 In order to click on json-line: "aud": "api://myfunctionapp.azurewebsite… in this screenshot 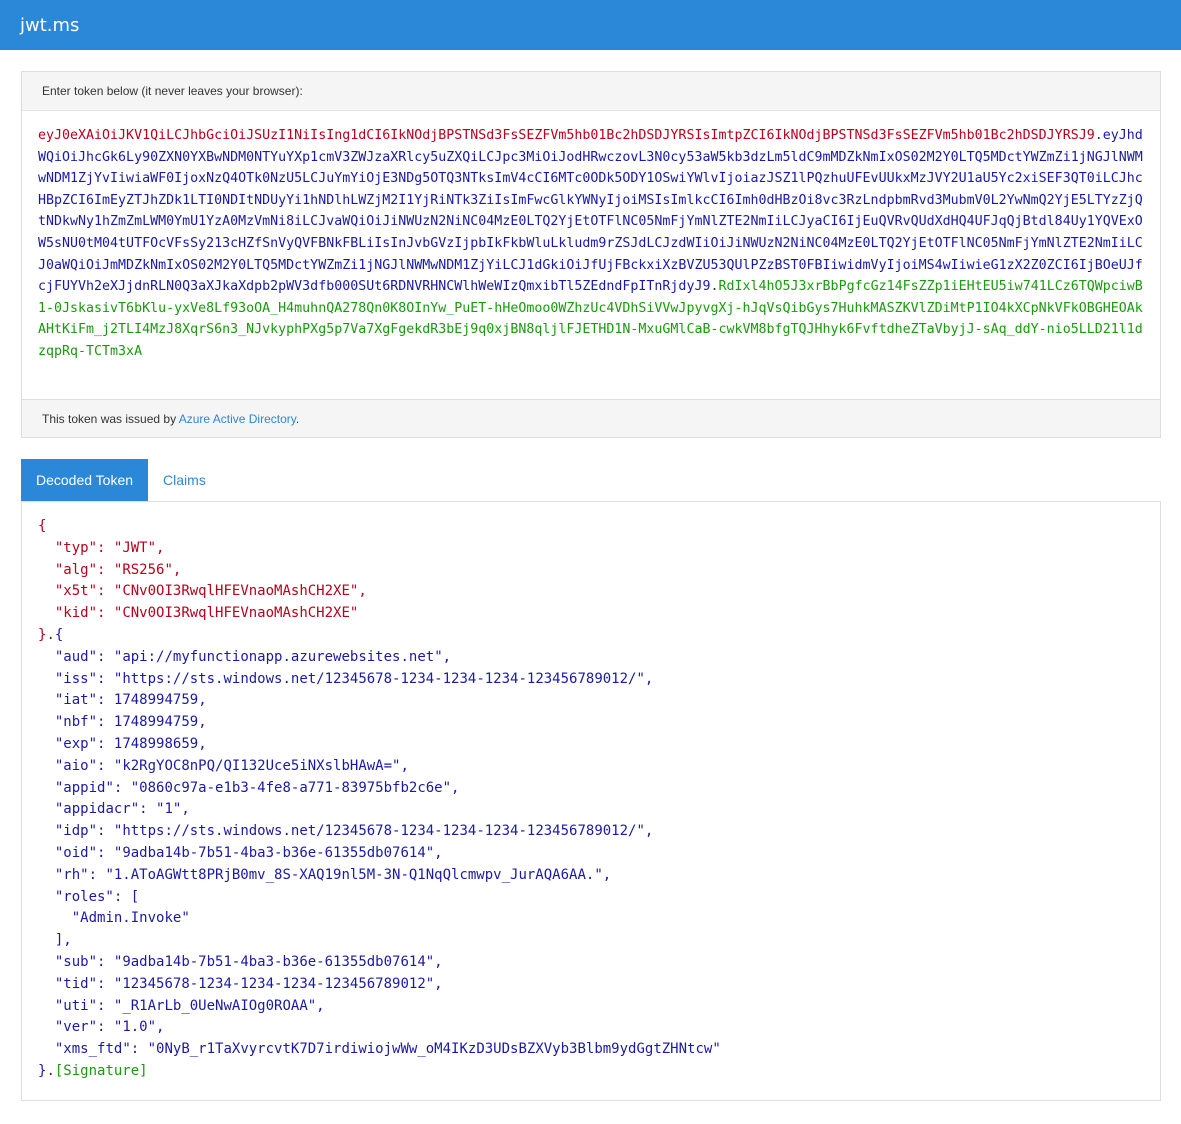, I will do `click(599, 658)`.